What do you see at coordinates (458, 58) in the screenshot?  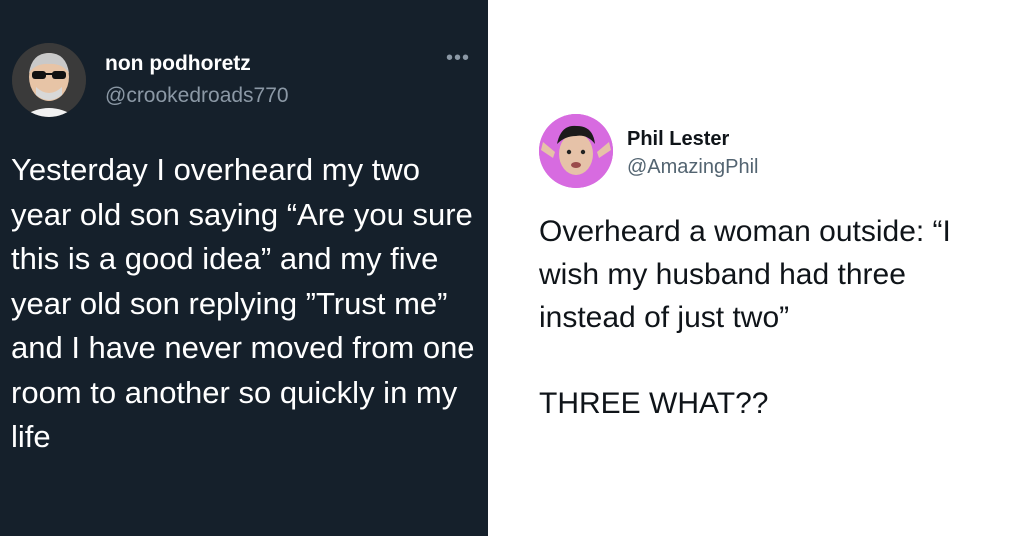 I see `more-horizontal-icon: •••` at bounding box center [458, 58].